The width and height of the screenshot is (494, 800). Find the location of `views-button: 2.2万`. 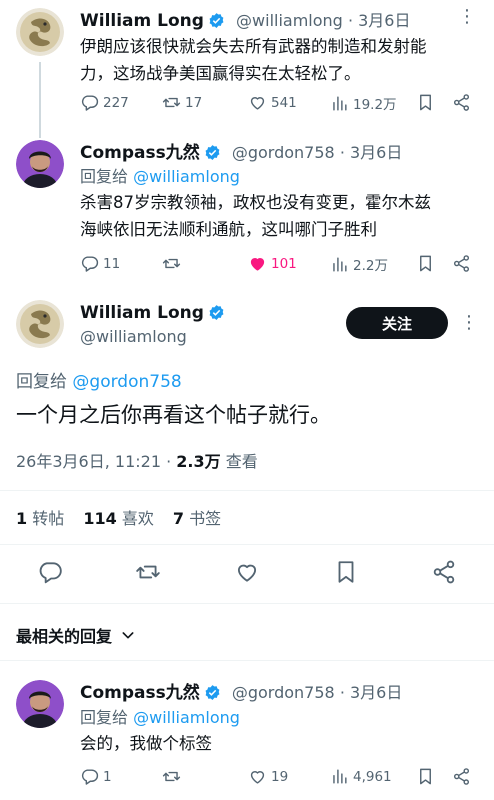

views-button: 2.2万 is located at coordinates (359, 264).